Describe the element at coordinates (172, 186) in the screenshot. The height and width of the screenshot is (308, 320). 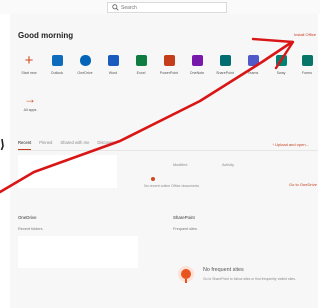
I see `empty-state-text: No recent online Office documents` at that location.